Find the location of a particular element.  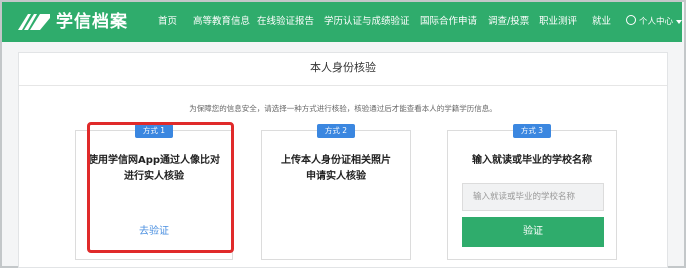

method-title: 上传本人身份证相关照片 is located at coordinates (336, 161).